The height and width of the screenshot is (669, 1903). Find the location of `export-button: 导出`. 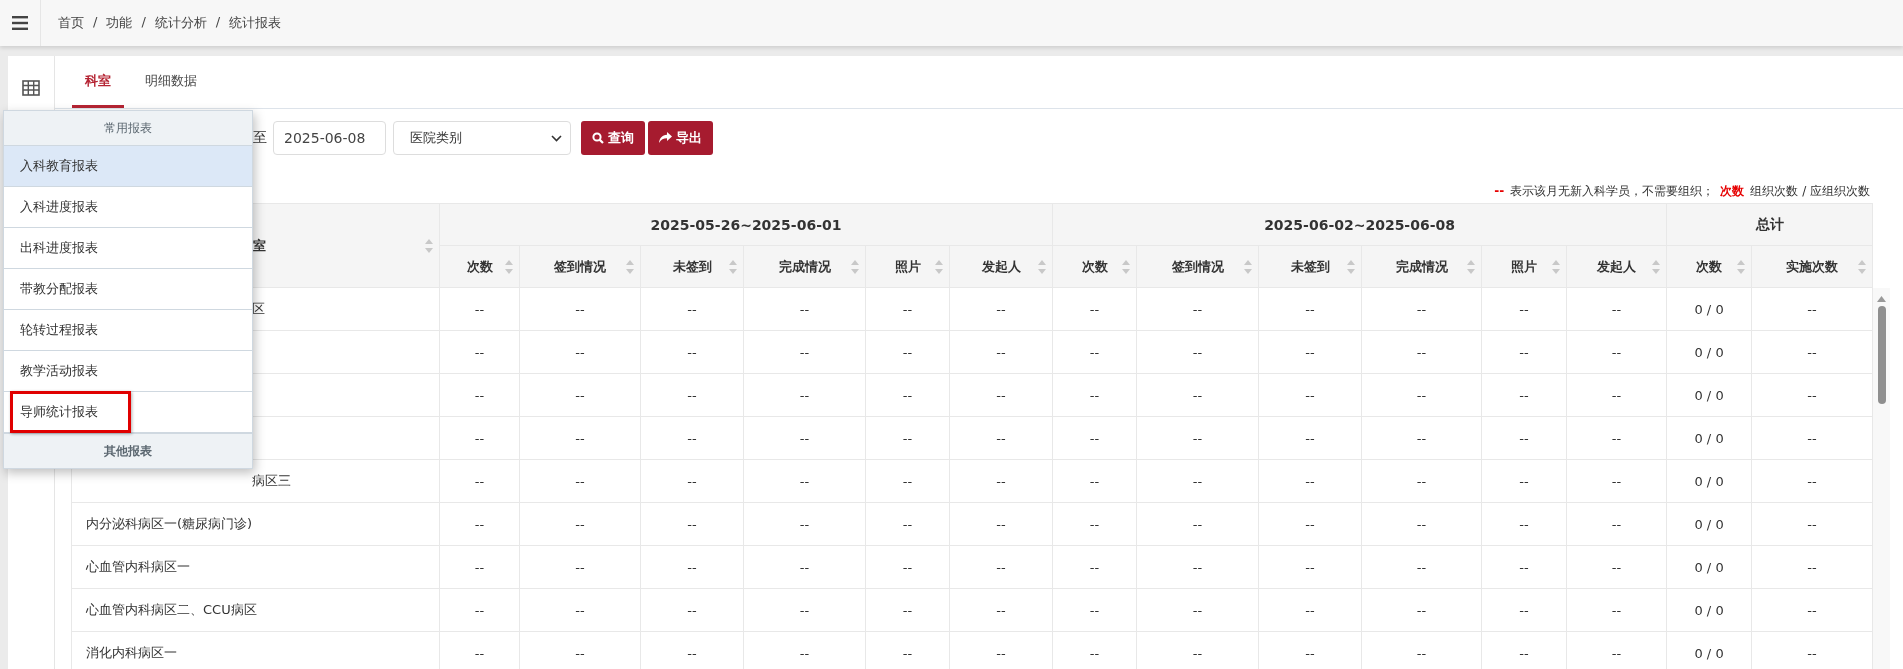

export-button: 导出 is located at coordinates (680, 138).